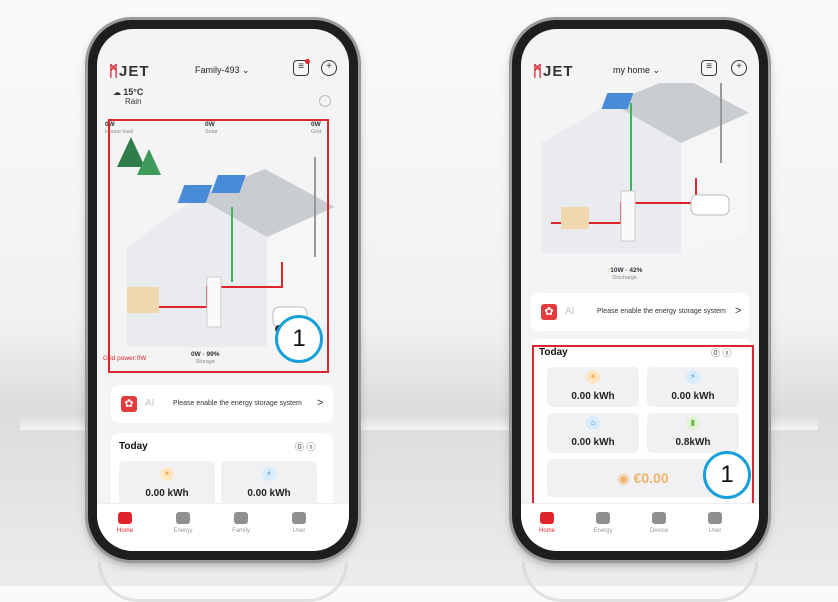 This screenshot has height=602, width=838. I want to click on family-selector: my home ⌄, so click(636, 70).